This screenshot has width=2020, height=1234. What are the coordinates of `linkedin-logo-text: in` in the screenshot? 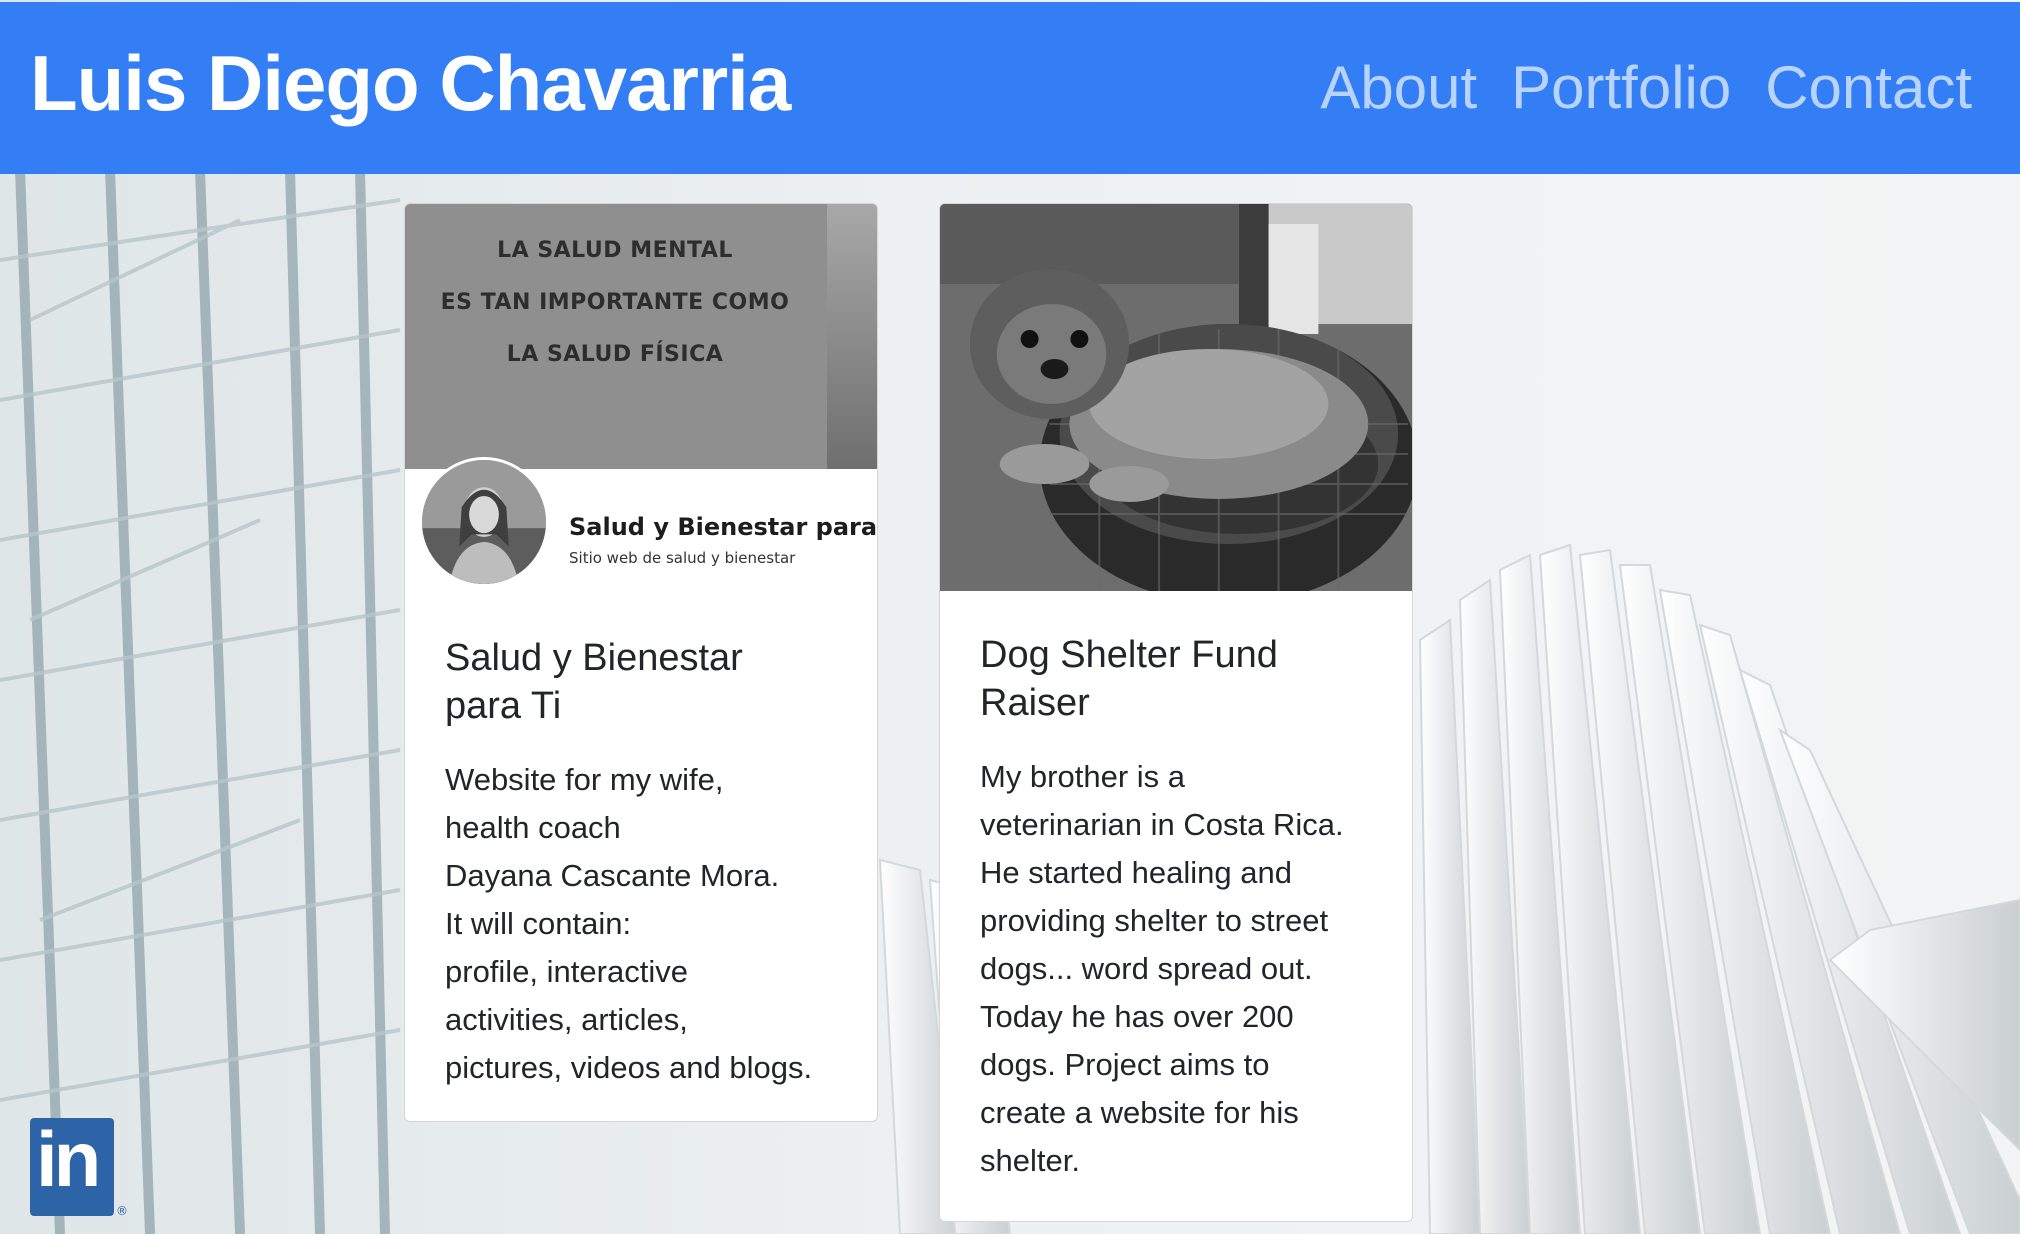 It's located at (68, 1159).